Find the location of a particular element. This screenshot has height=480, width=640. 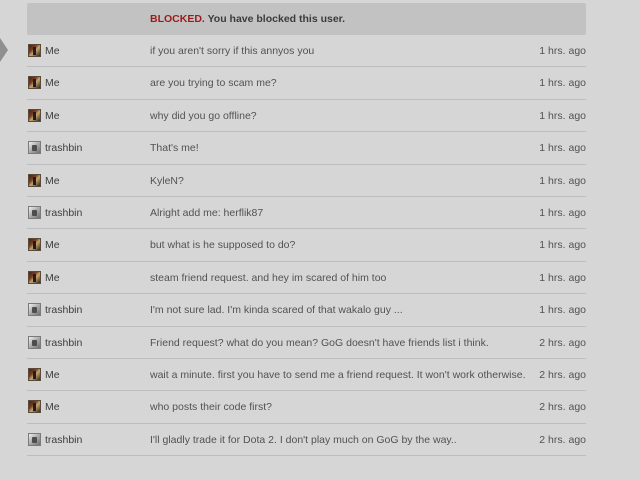

message-text: but what is he supposed to do? is located at coordinates (223, 245).